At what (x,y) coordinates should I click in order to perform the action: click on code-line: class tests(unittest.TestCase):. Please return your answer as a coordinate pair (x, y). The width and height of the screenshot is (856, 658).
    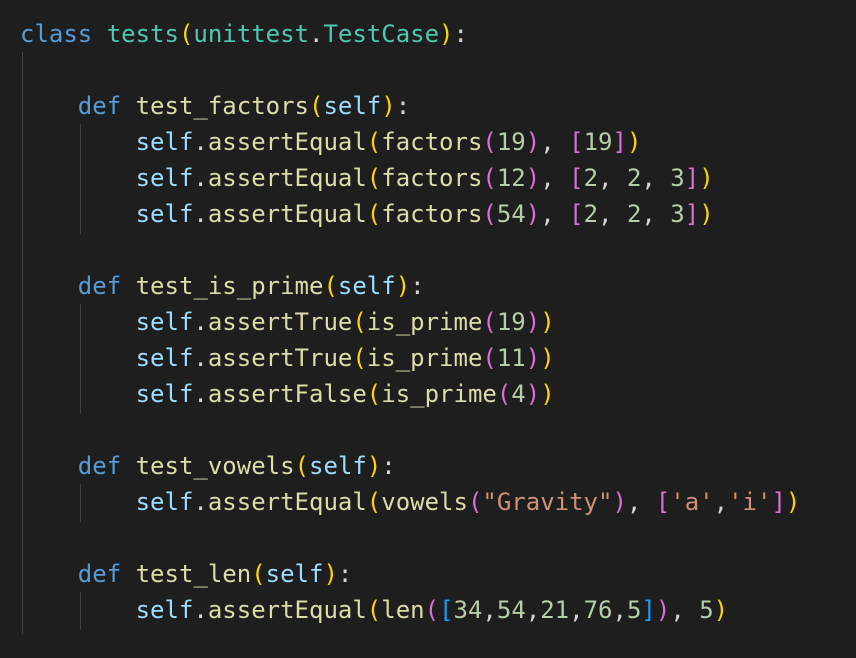
    Looking at the image, I should click on (244, 34).